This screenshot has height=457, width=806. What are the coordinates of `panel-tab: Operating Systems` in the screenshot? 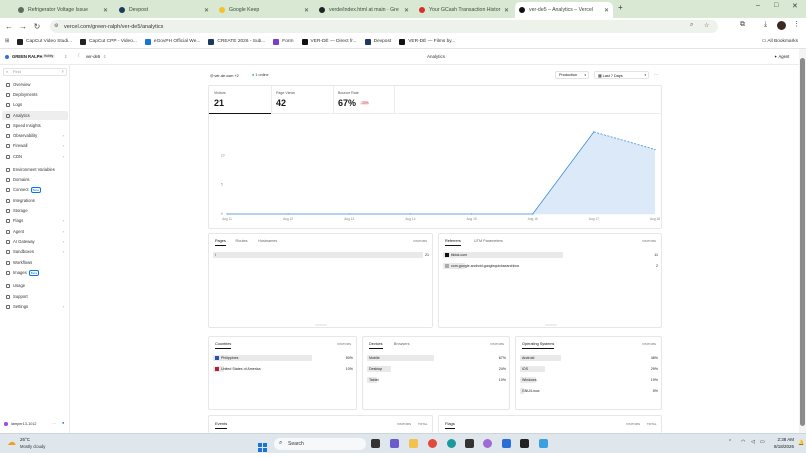 It's located at (538, 345).